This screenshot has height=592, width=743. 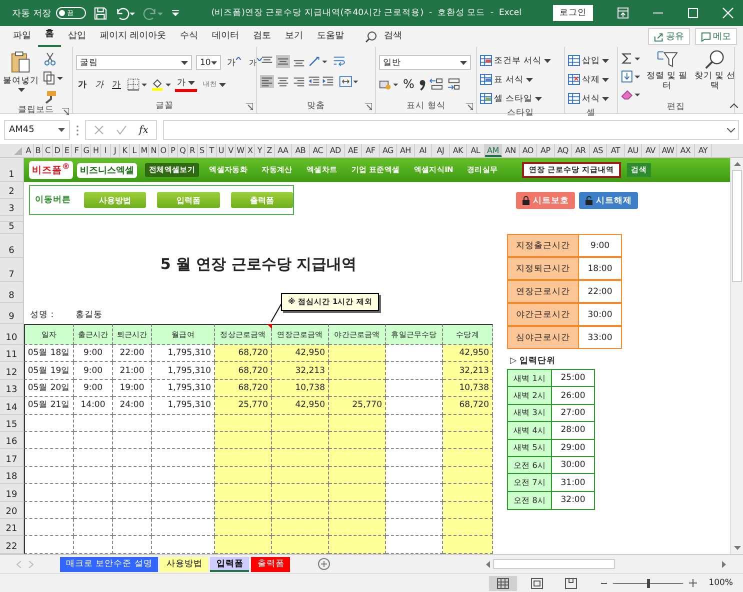 I want to click on row-header: 7, so click(x=11, y=275).